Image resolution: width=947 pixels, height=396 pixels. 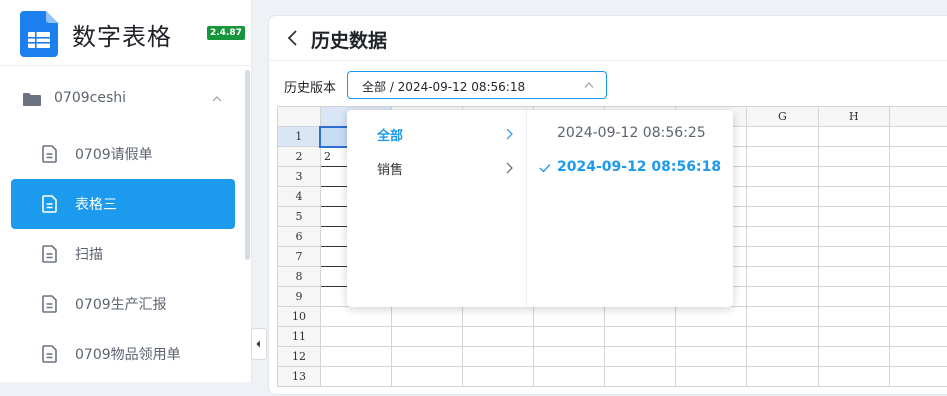 I want to click on sidebar-item-0709生产汇报: 0709生产汇报, so click(x=123, y=304).